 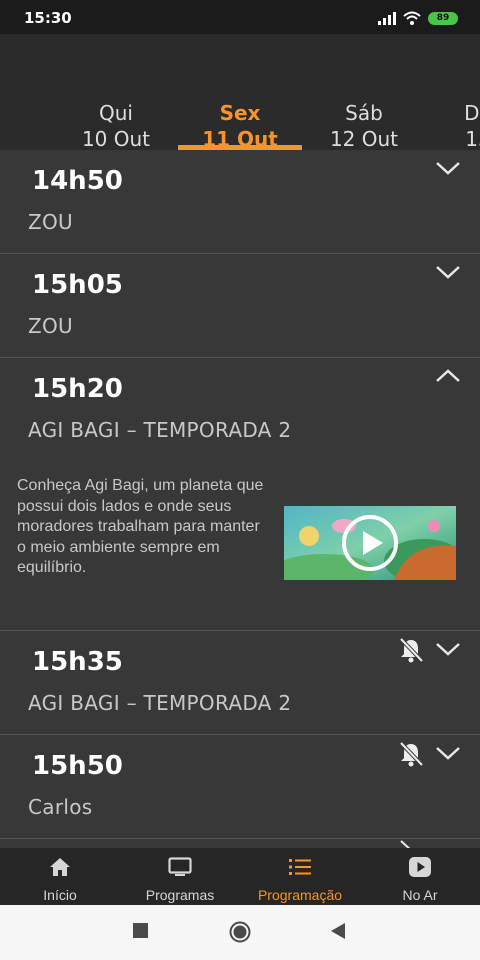 What do you see at coordinates (364, 138) in the screenshot?
I see `tab-day-date: 12 Out` at bounding box center [364, 138].